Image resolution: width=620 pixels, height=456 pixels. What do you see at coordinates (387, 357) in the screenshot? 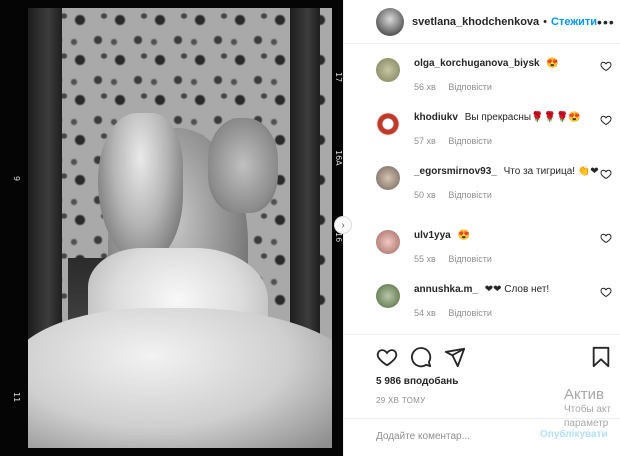
I see `like-heart-icon` at bounding box center [387, 357].